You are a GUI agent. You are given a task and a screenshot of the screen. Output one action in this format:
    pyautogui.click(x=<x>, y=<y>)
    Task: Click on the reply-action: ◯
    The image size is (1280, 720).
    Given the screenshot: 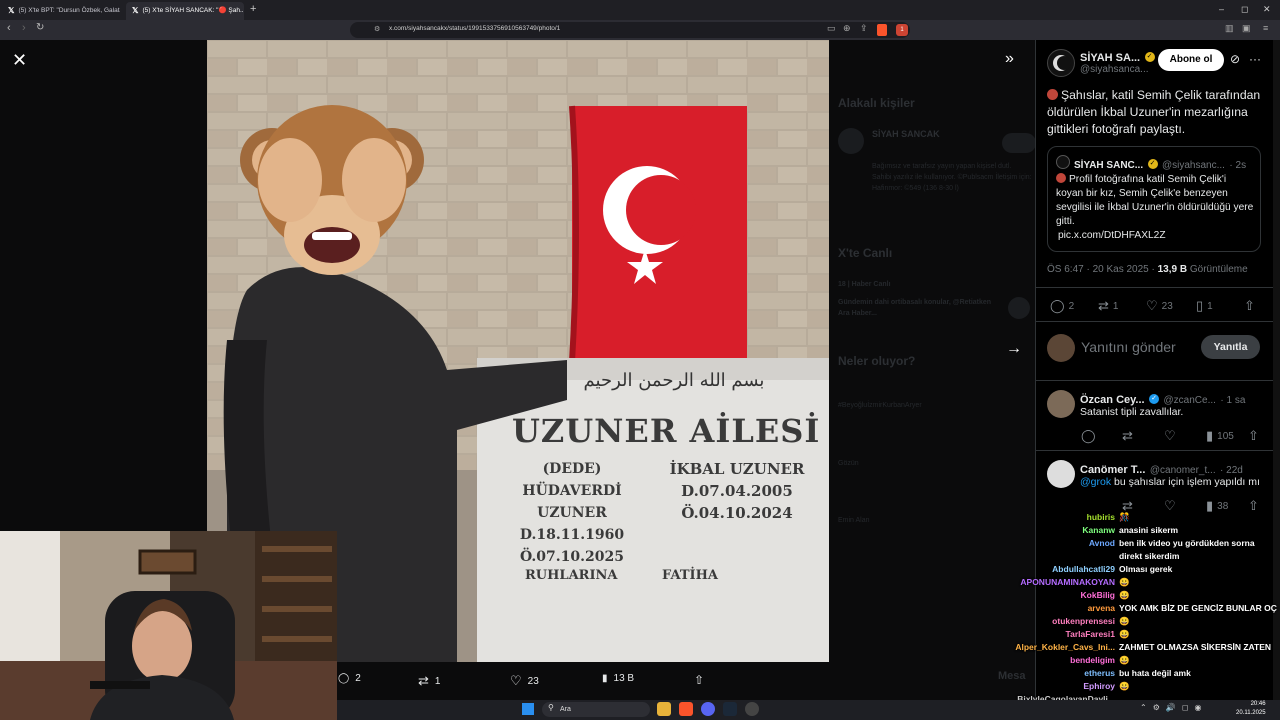 What is the action you would take?
    pyautogui.click(x=1088, y=436)
    